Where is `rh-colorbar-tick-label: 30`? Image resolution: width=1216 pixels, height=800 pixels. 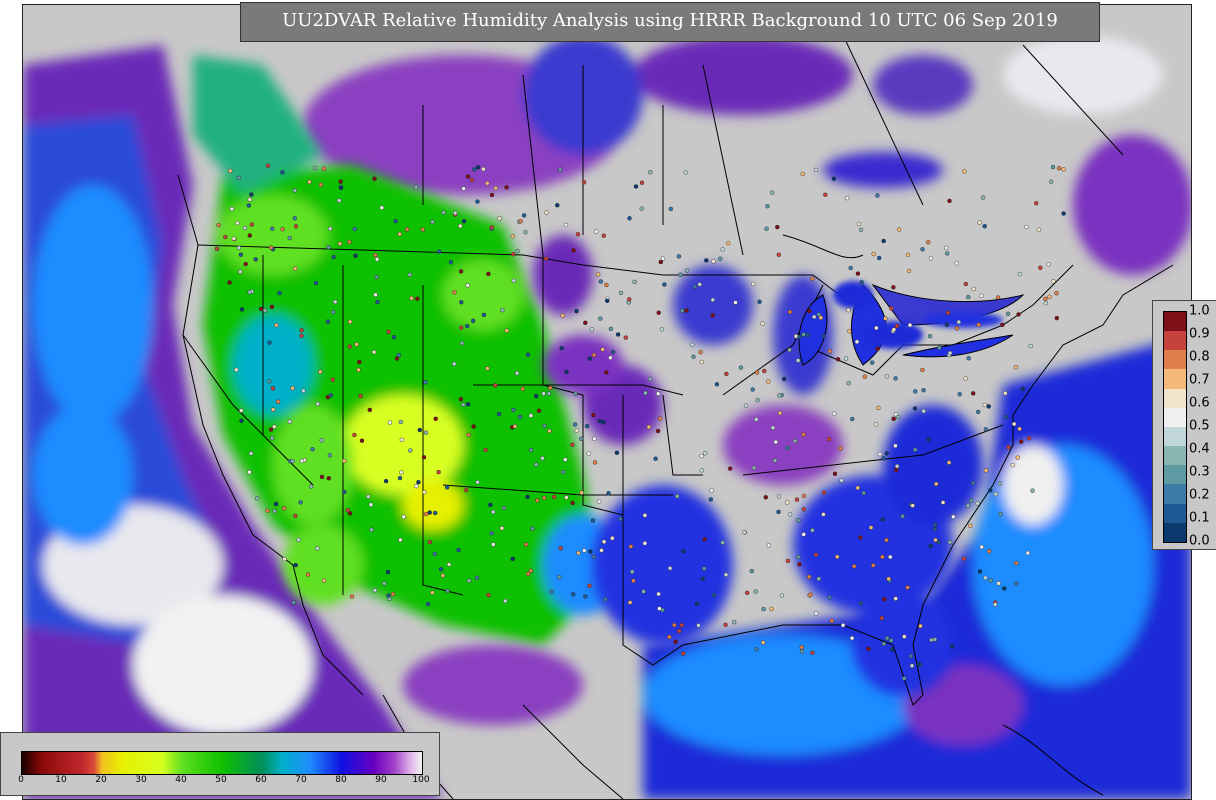 rh-colorbar-tick-label: 30 is located at coordinates (141, 780).